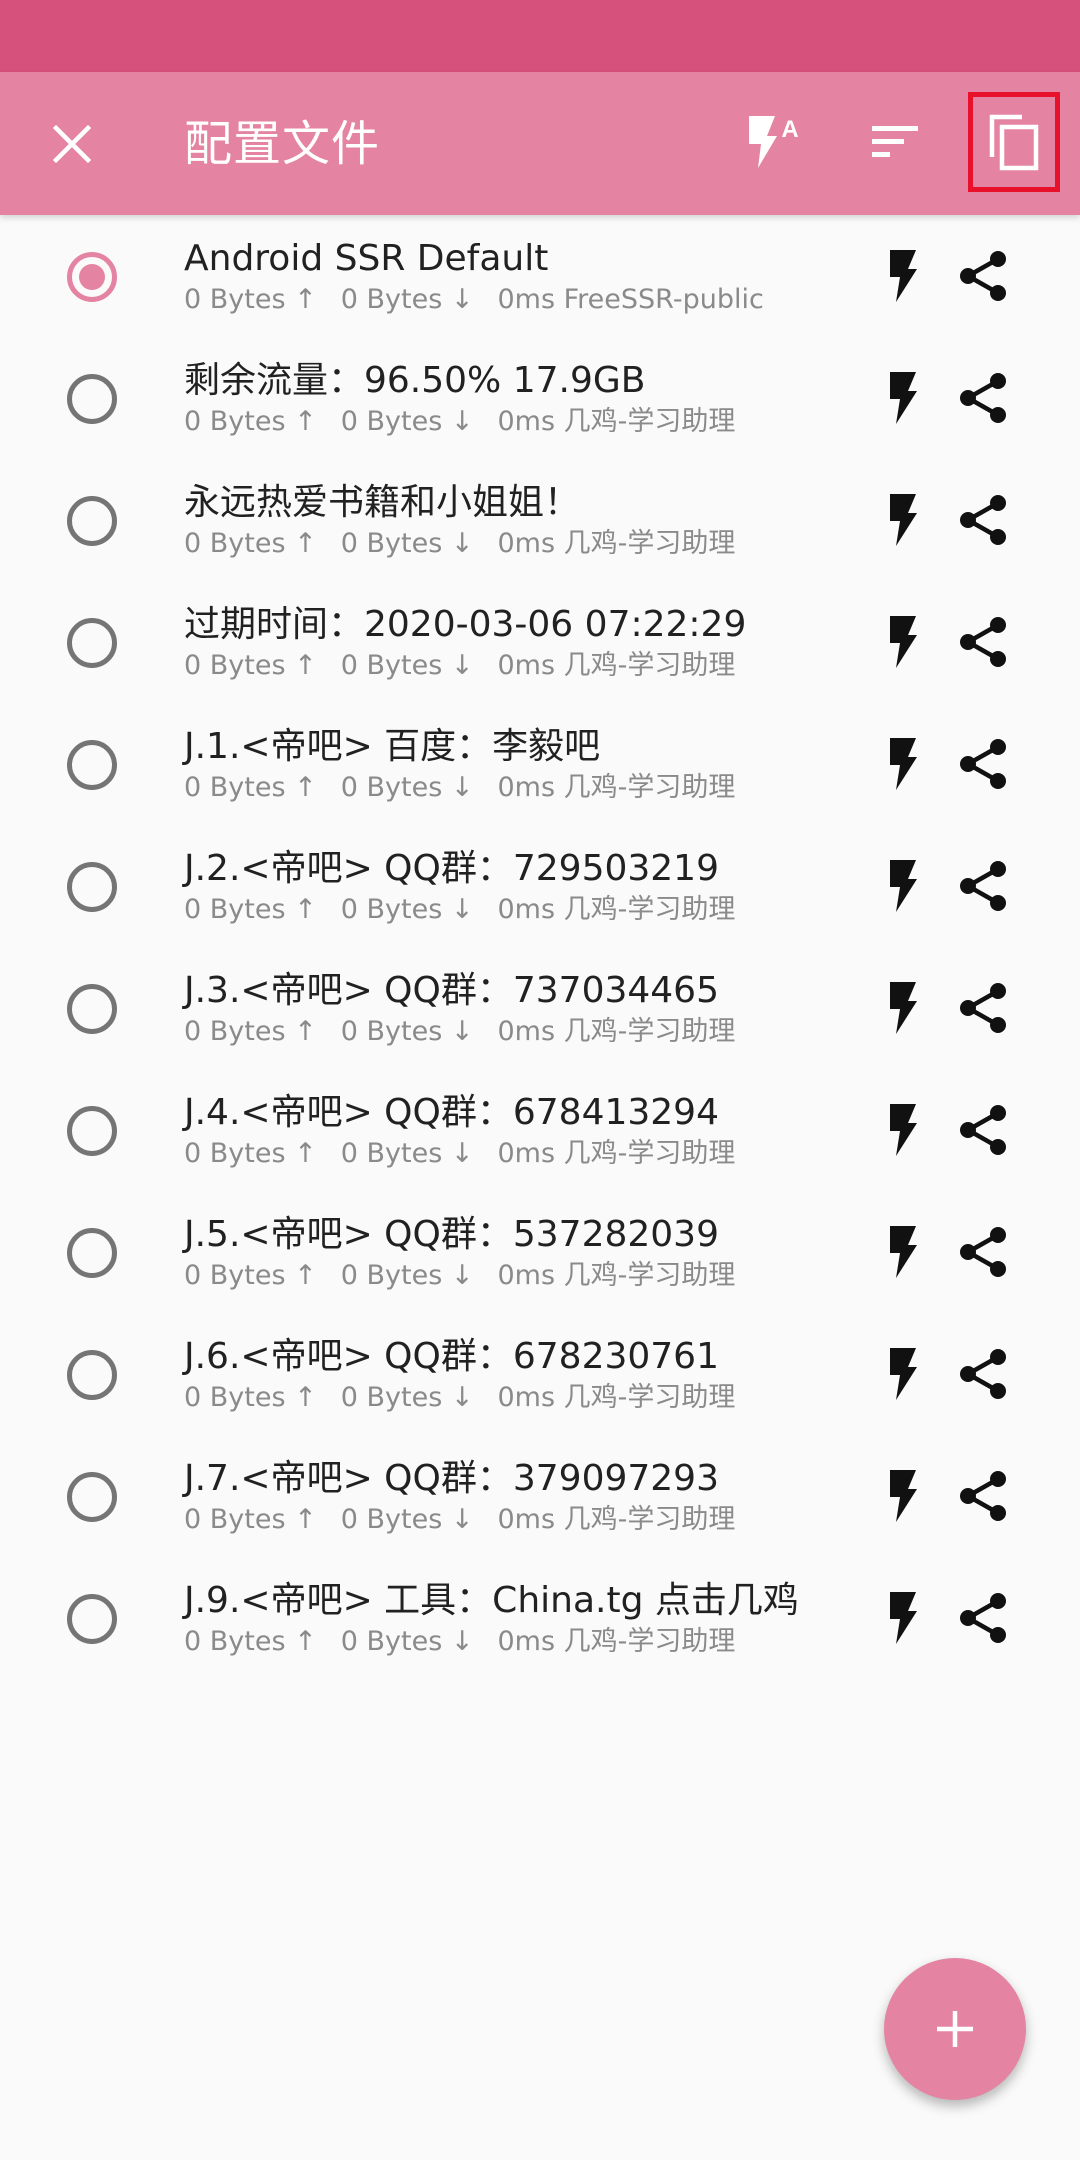  I want to click on close-button, so click(72, 144).